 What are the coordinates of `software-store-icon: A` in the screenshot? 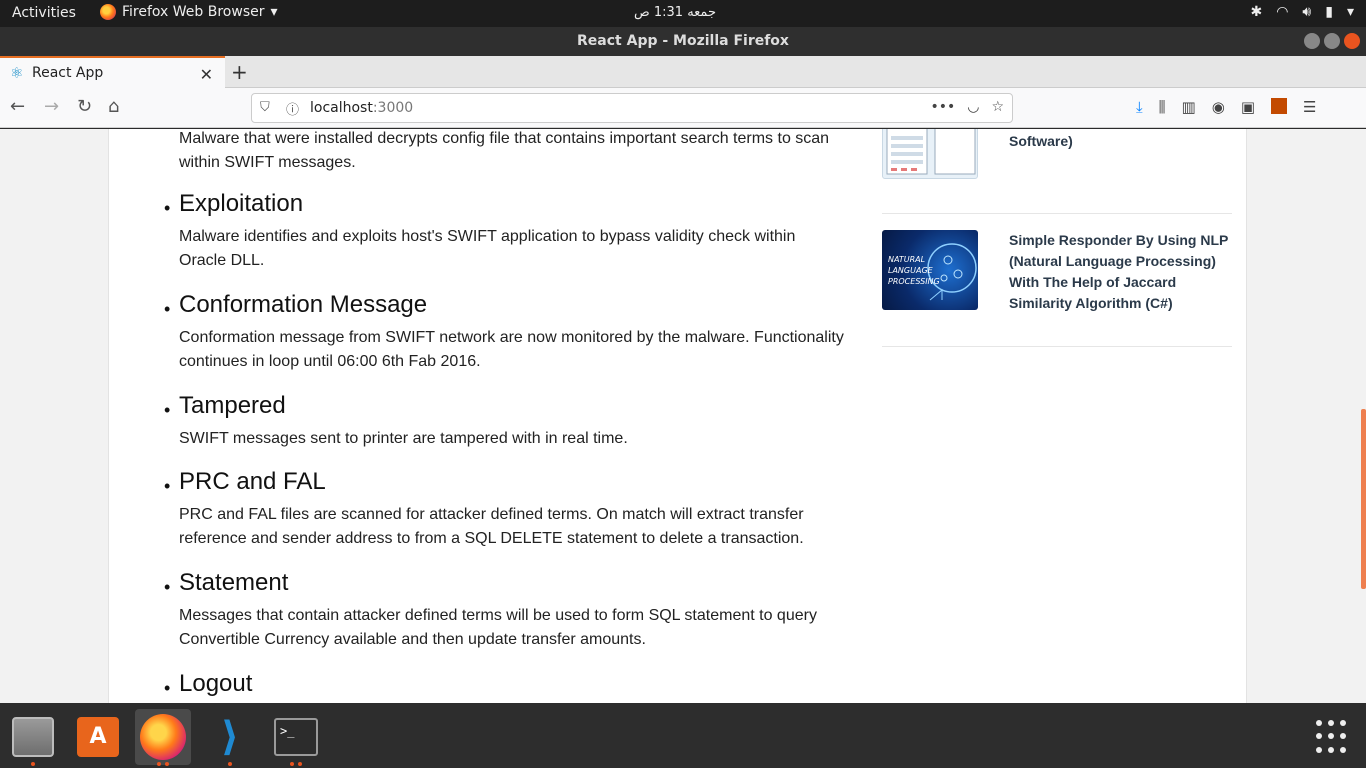 It's located at (98, 737).